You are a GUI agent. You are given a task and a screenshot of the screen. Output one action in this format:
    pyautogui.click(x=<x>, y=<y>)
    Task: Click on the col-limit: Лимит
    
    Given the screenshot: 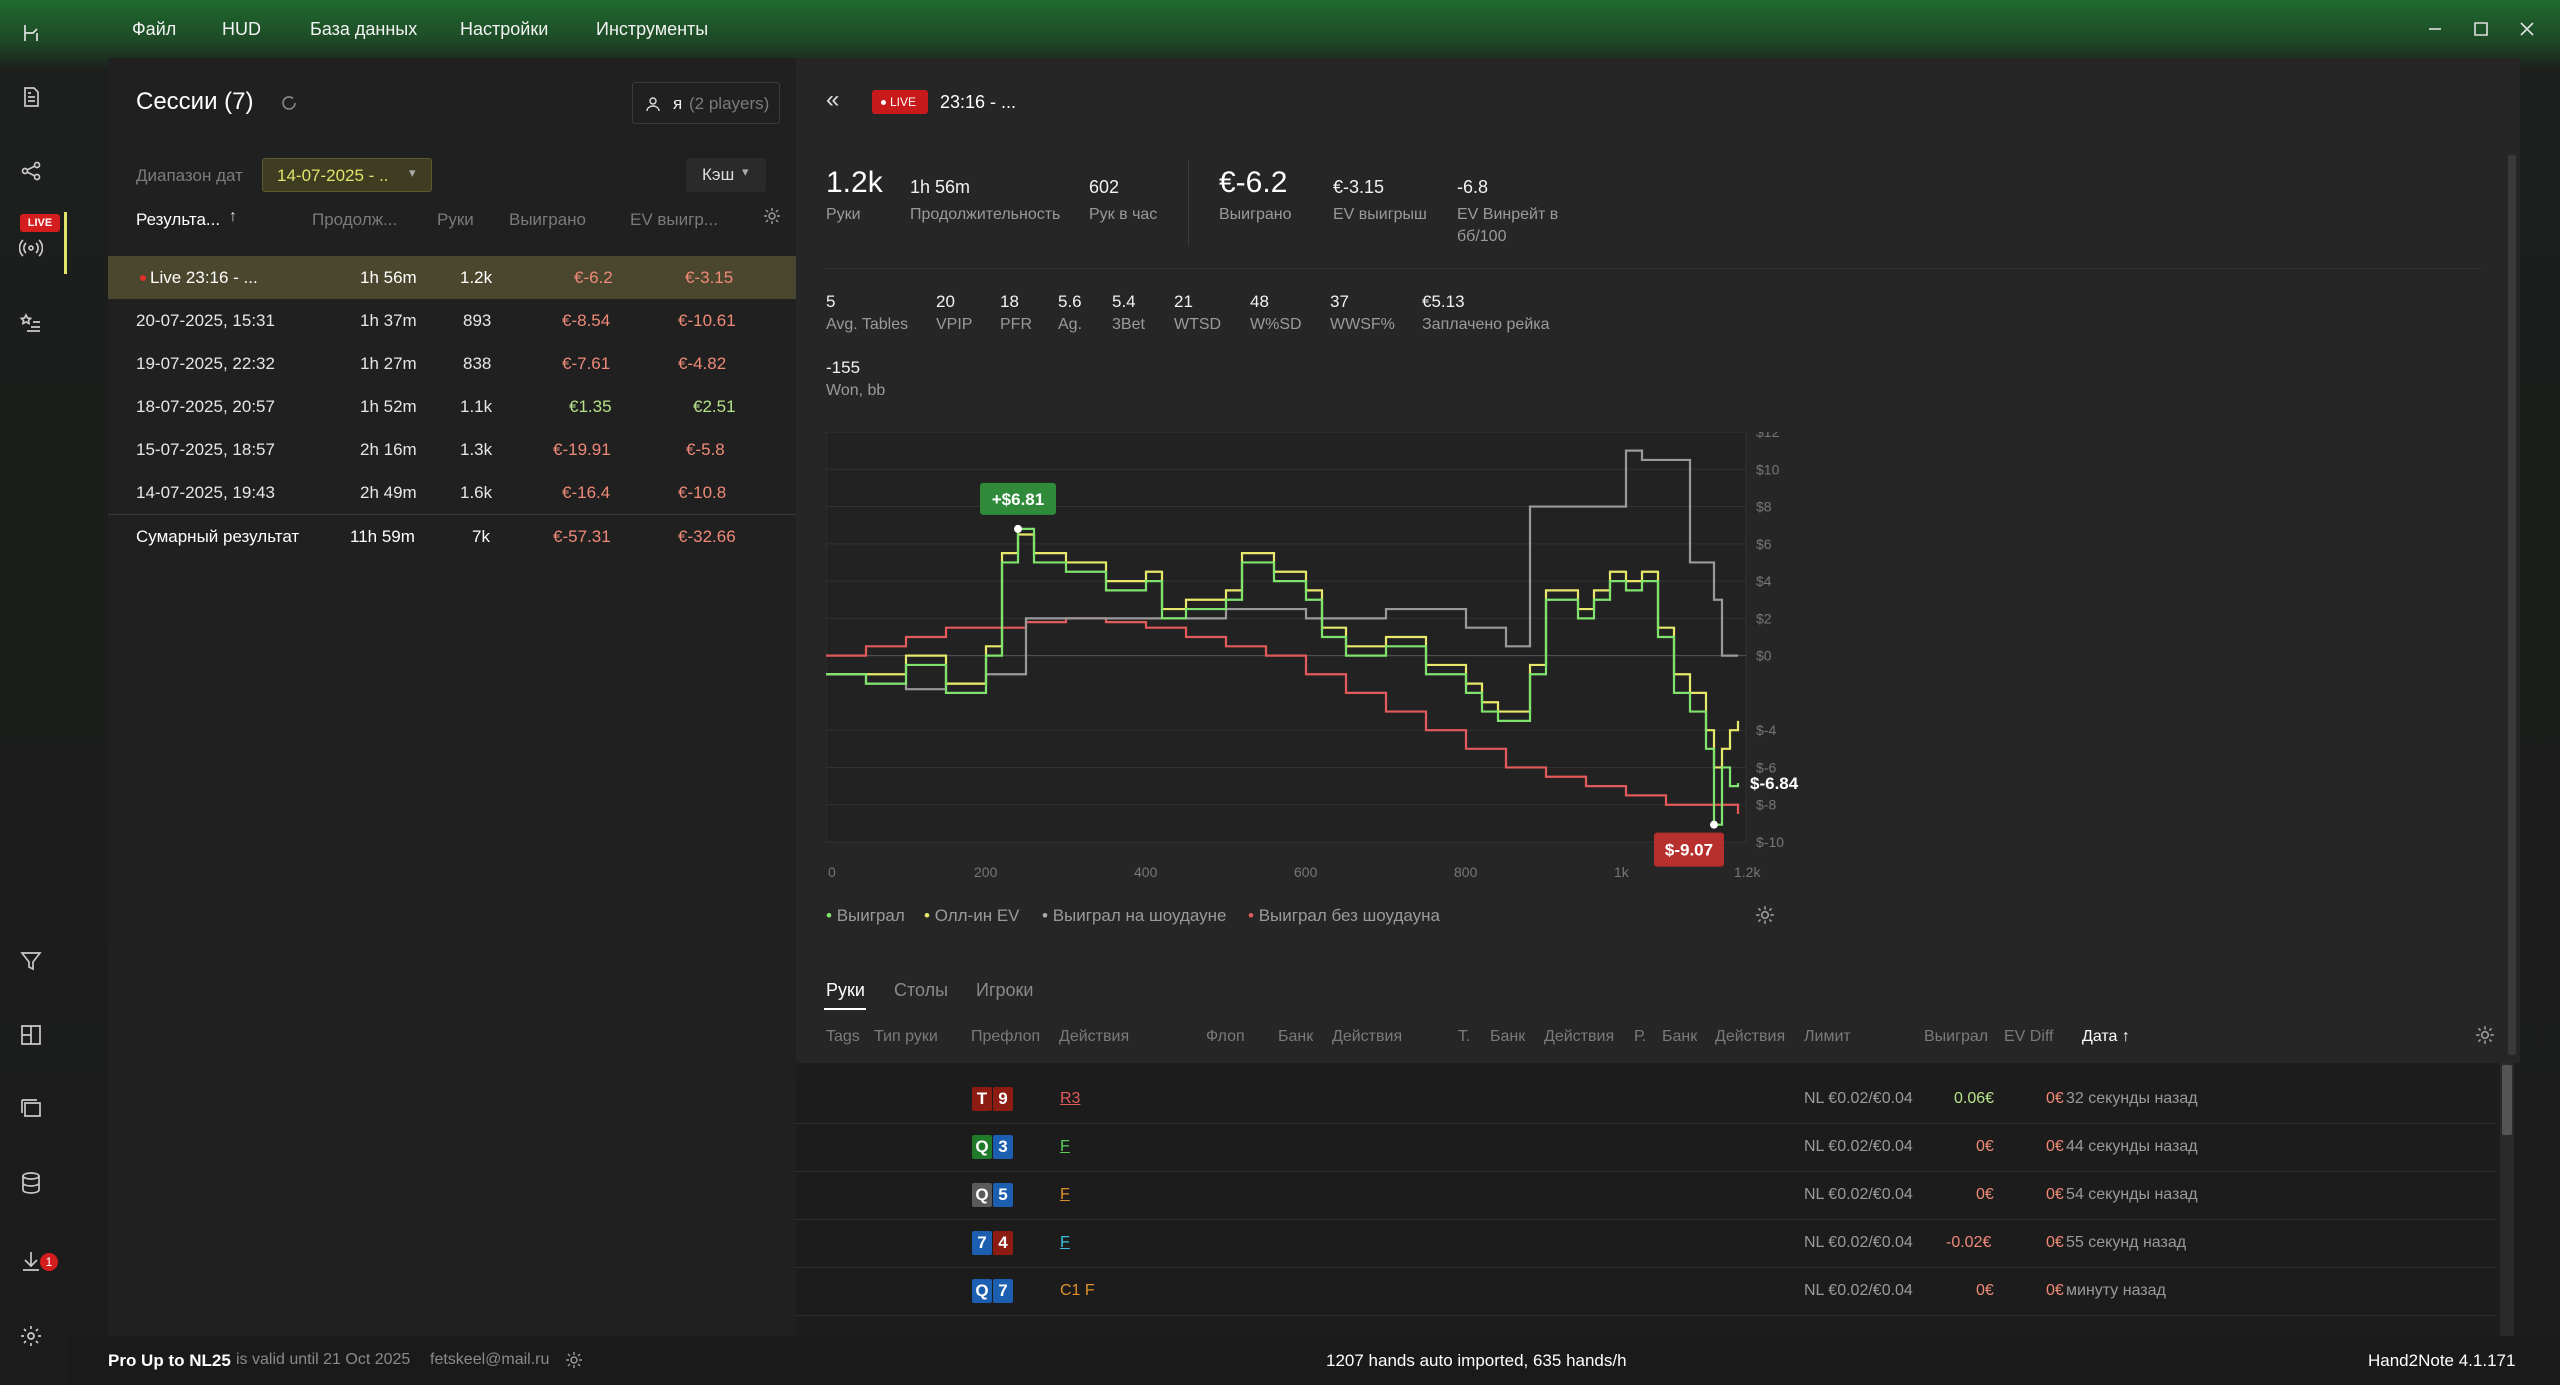 What is the action you would take?
    pyautogui.click(x=1827, y=1037)
    